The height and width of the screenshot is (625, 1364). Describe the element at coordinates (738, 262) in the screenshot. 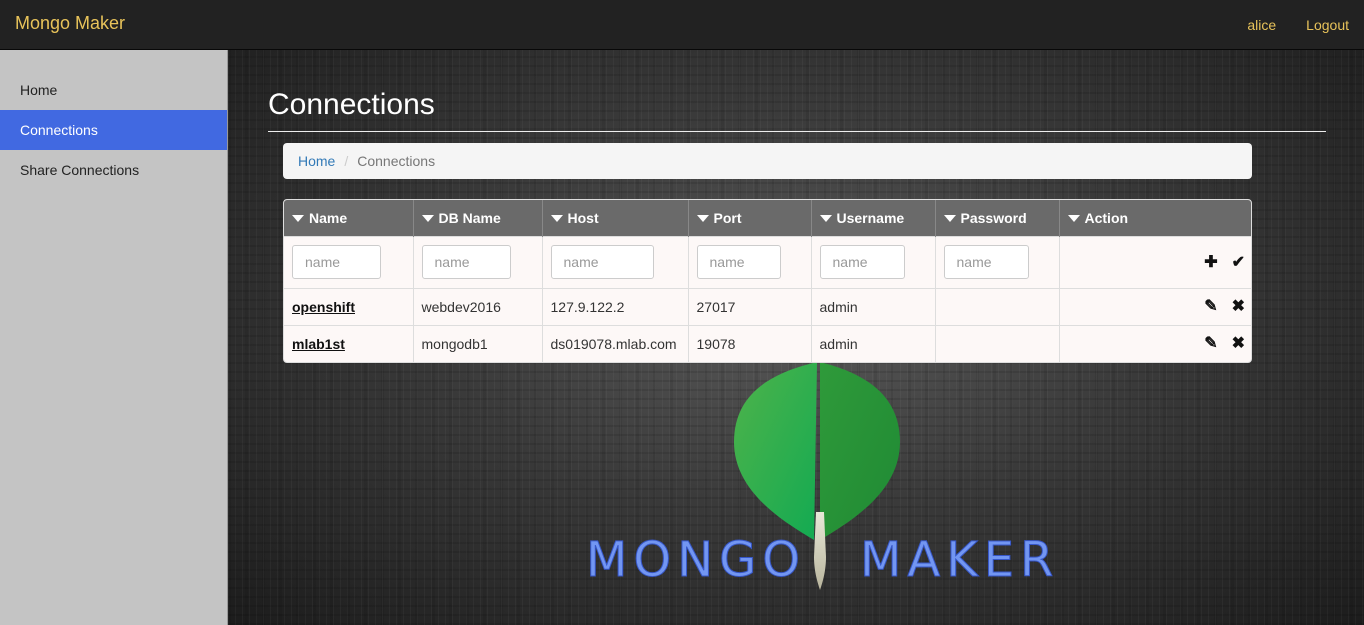

I see `port-input` at that location.